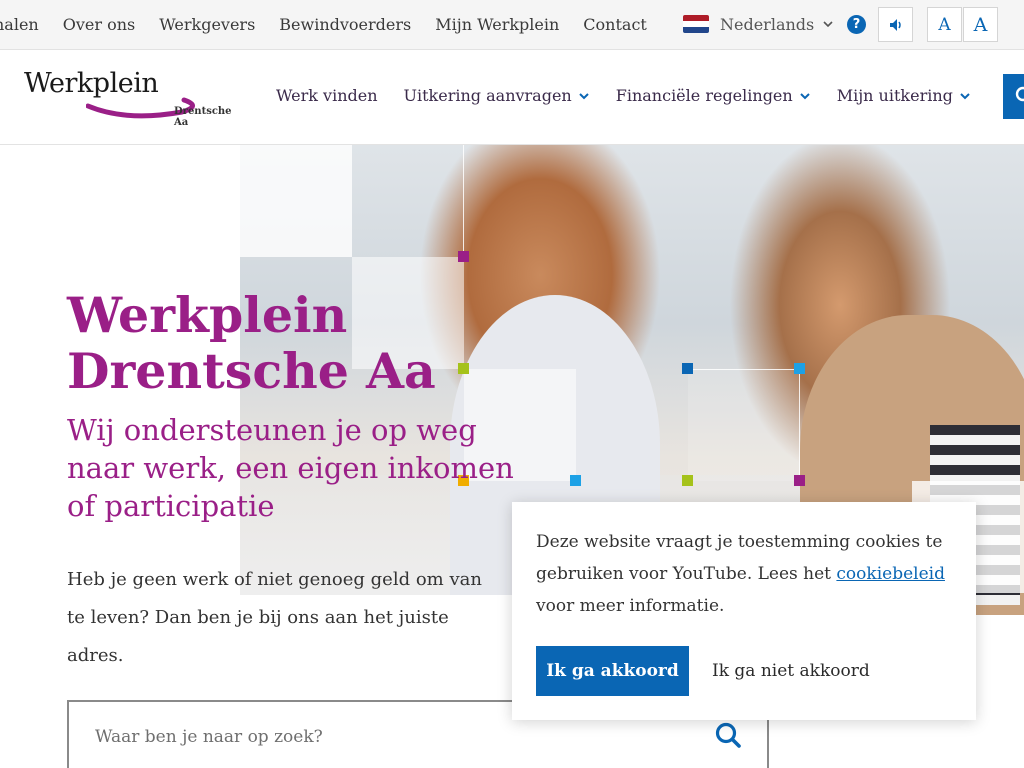 The width and height of the screenshot is (1024, 768). Describe the element at coordinates (207, 315) in the screenshot. I see `title-line-1: Werkplein` at that location.